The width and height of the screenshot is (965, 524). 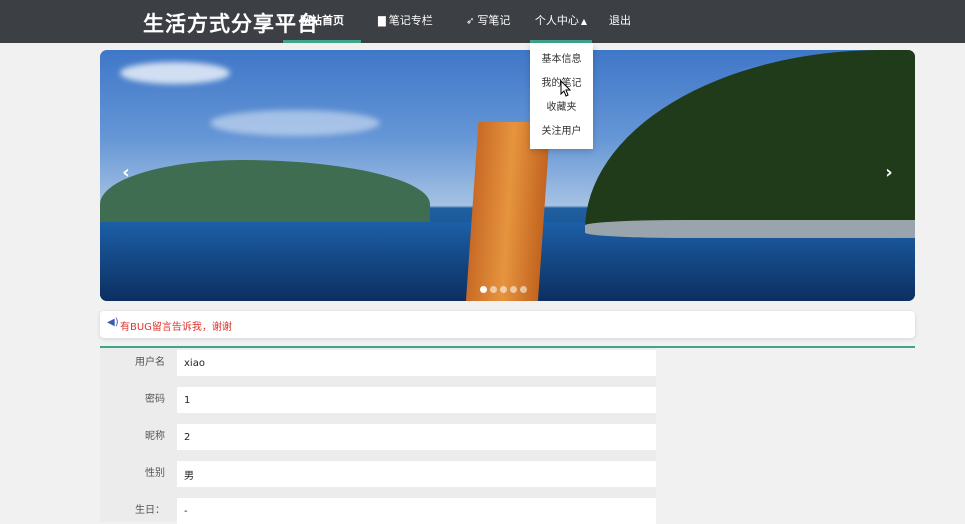 What do you see at coordinates (150, 362) in the screenshot?
I see `username-label: 用户名` at bounding box center [150, 362].